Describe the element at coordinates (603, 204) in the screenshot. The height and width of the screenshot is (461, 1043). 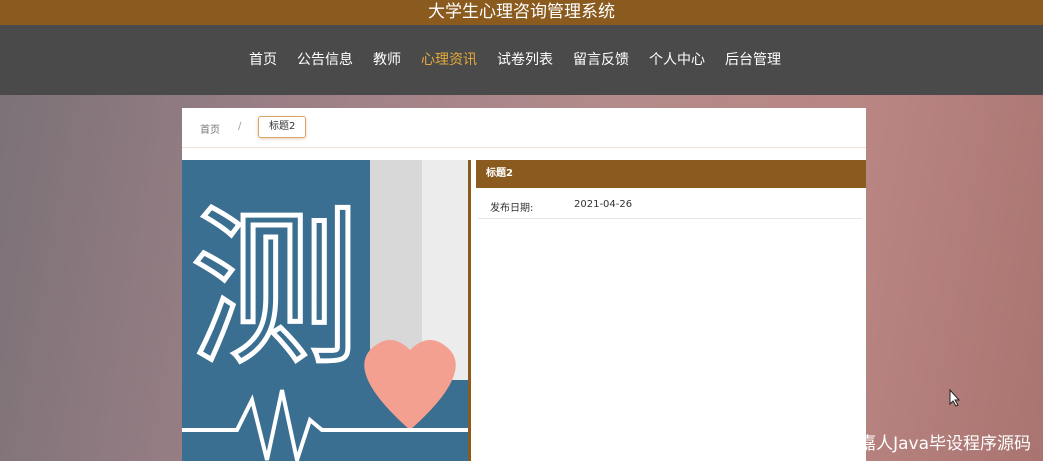
I see `date-value: 2021-04-26` at that location.